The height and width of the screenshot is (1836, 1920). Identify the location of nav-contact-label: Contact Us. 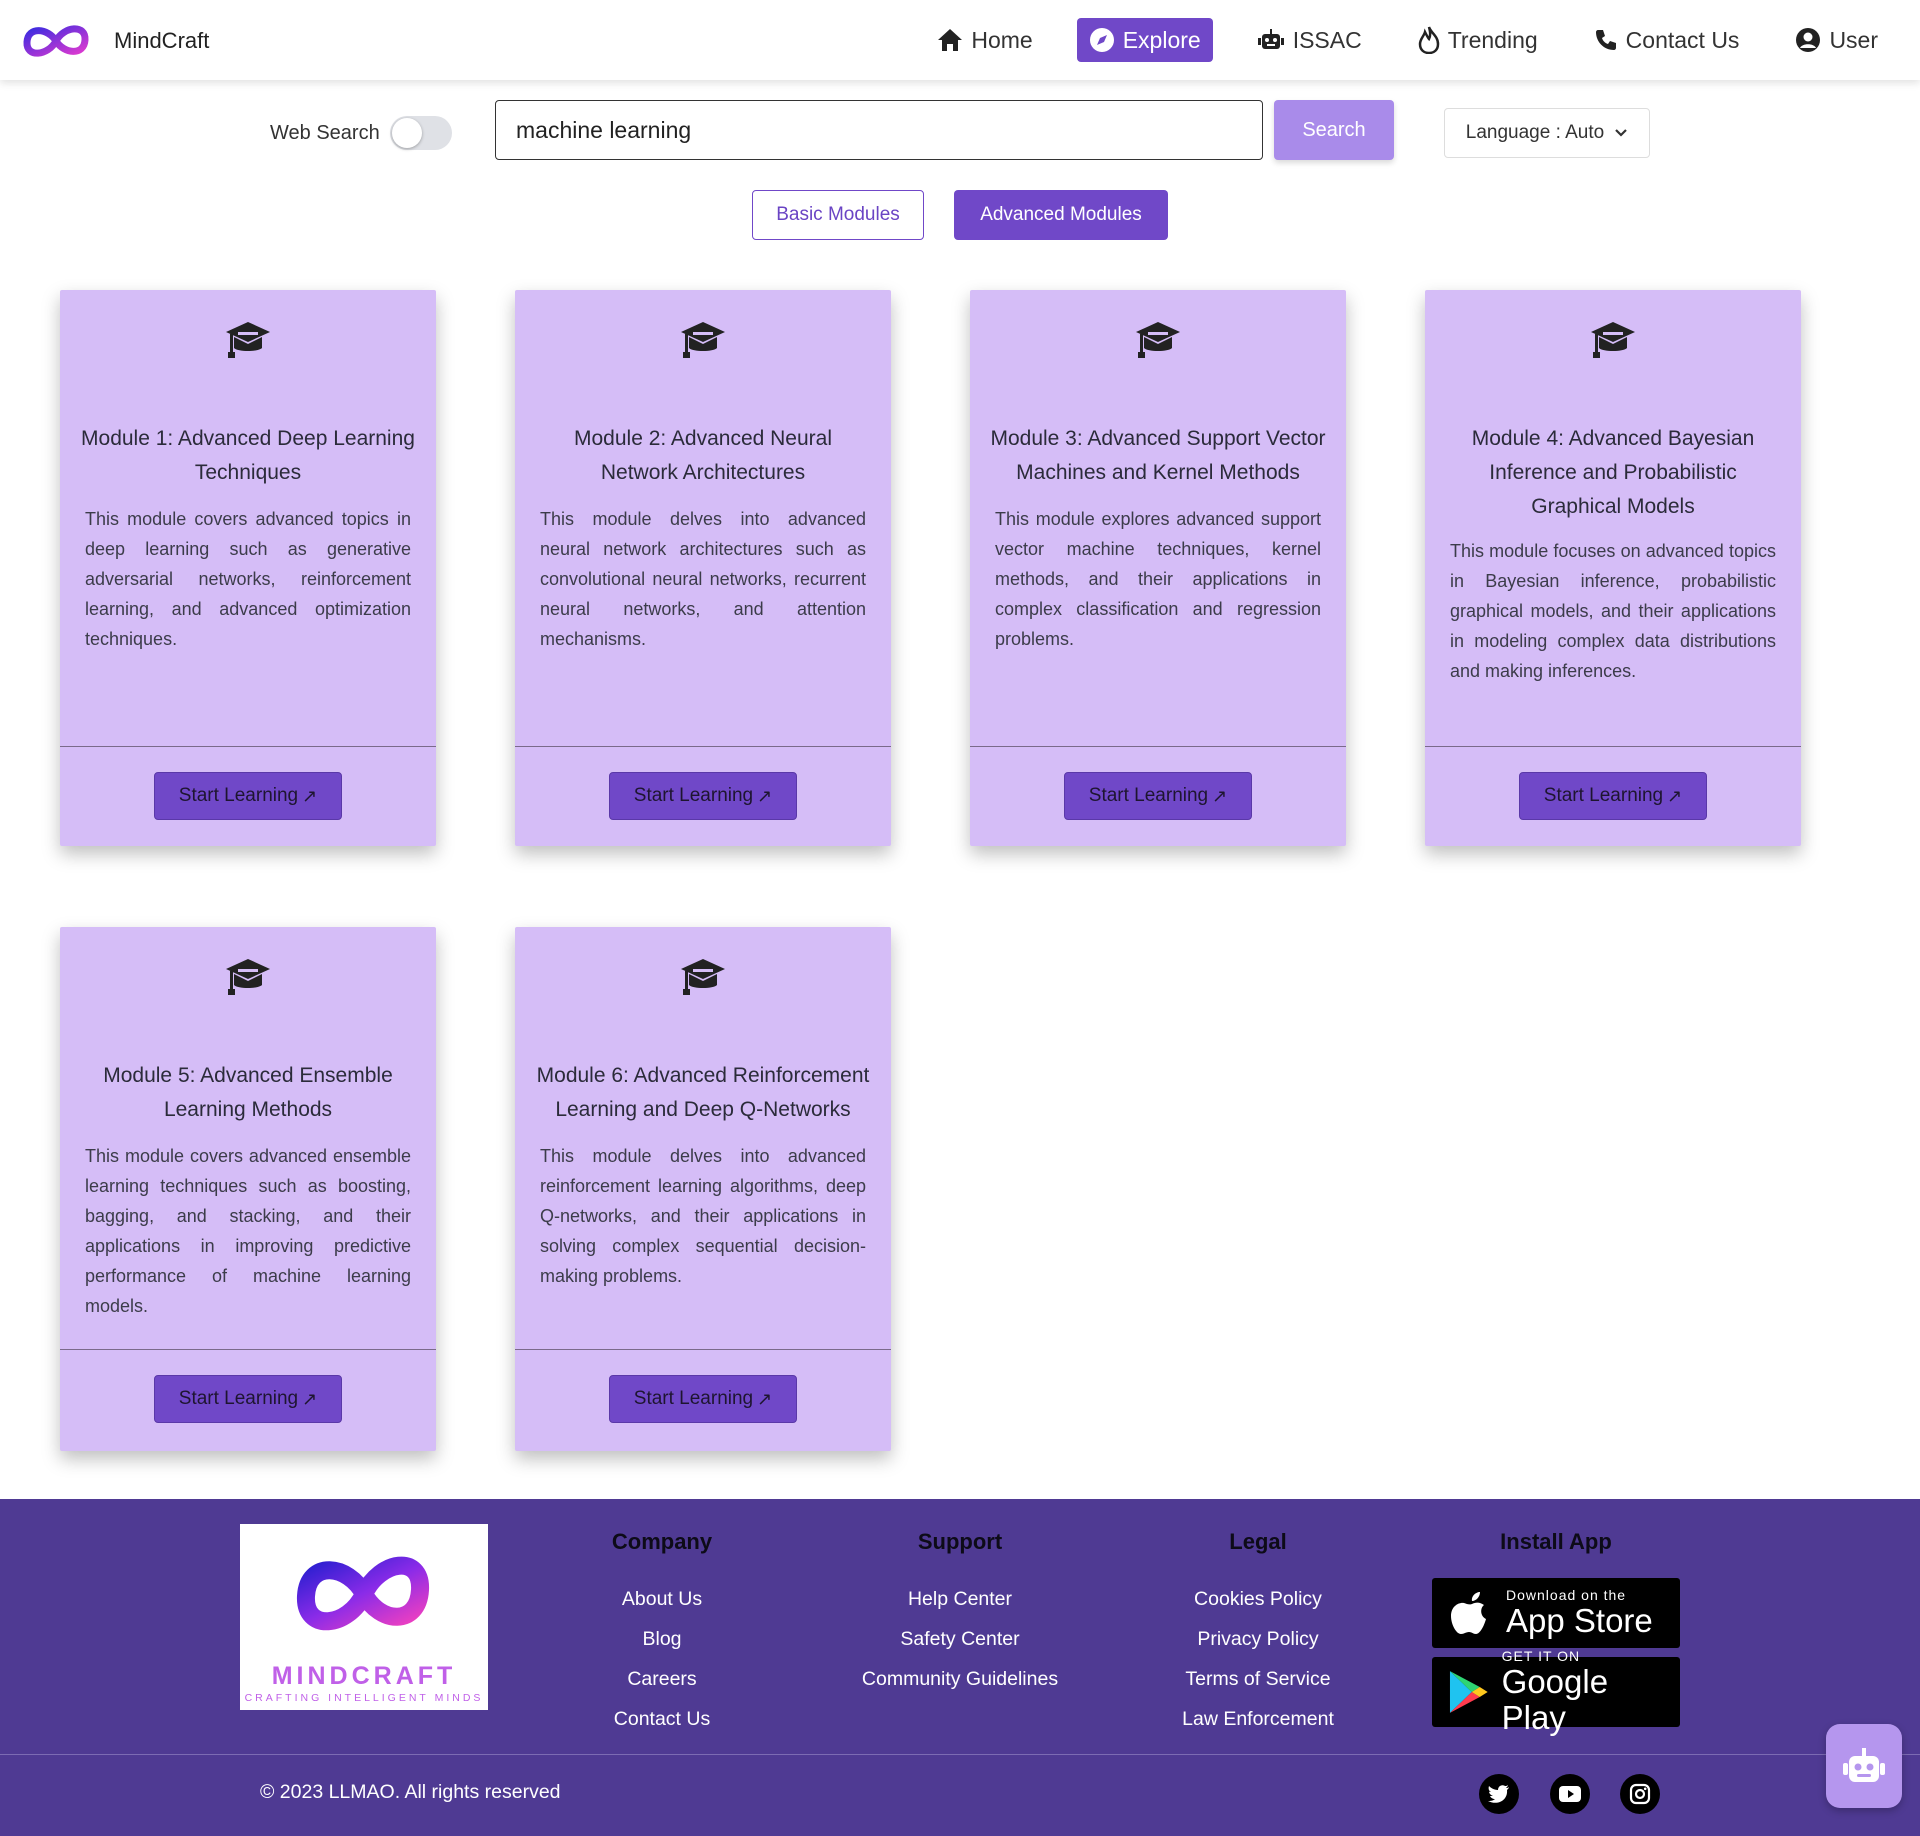
(1682, 39).